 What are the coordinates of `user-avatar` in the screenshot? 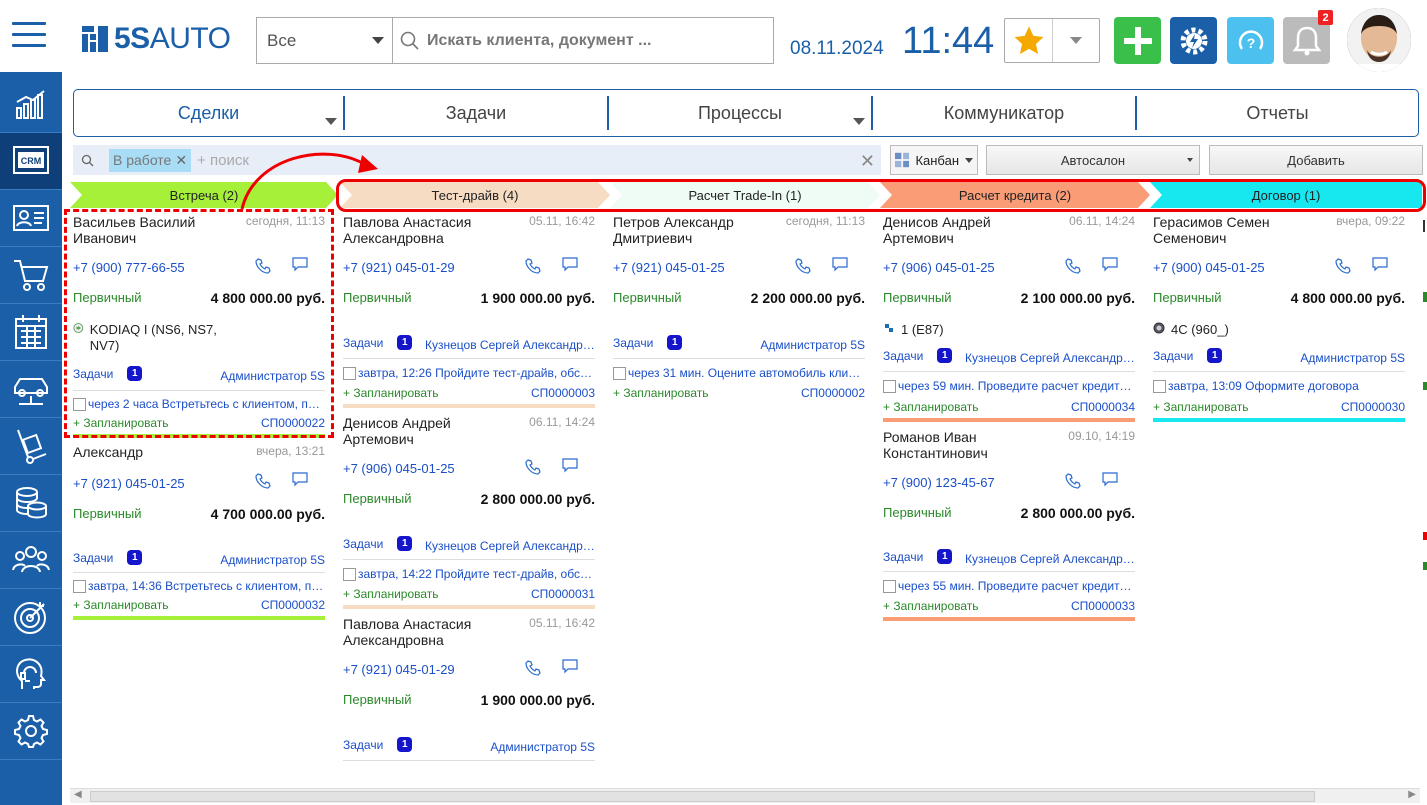 It's located at (1379, 40).